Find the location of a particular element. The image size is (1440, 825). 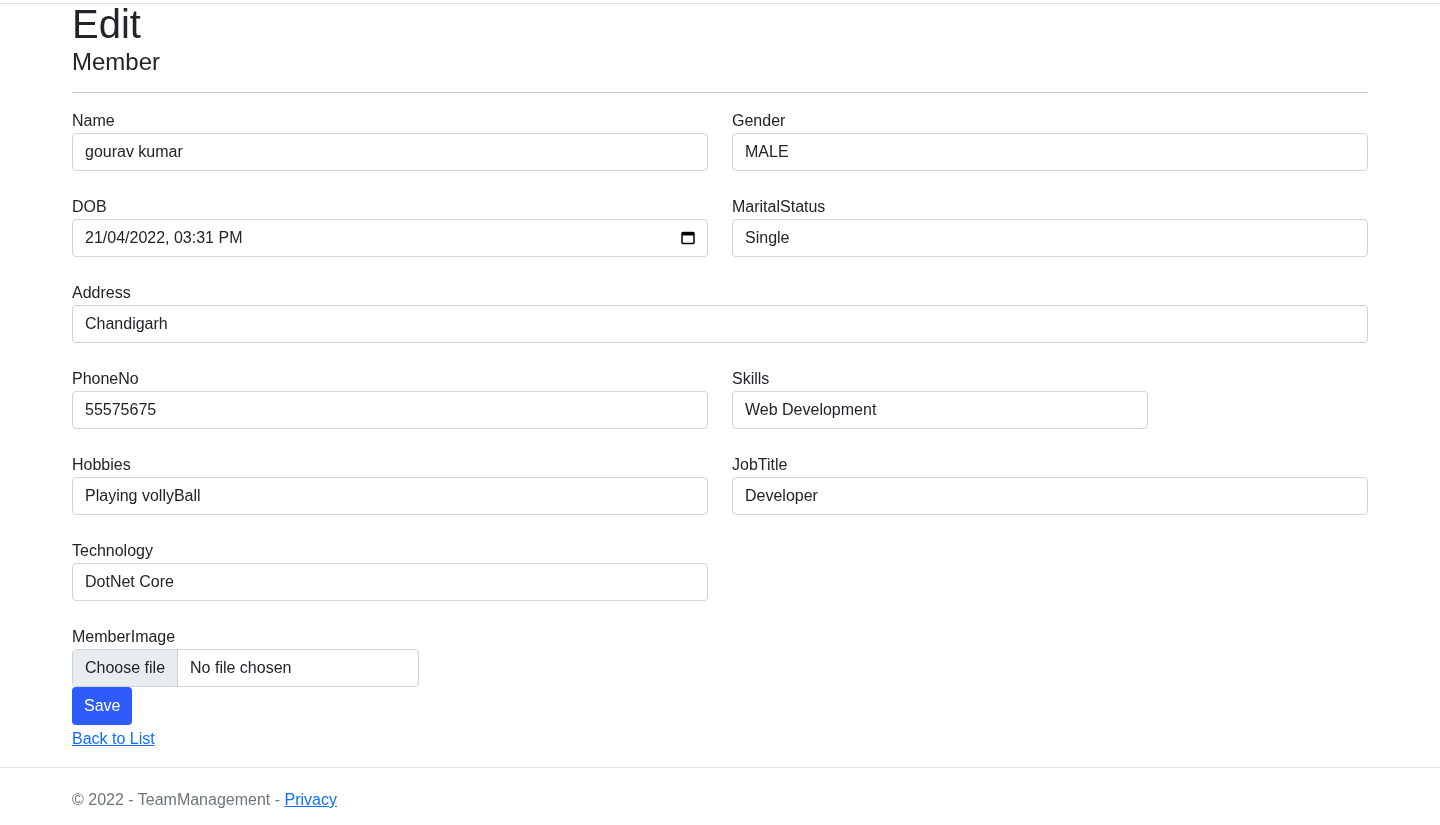

field-label: Gender is located at coordinates (759, 121).